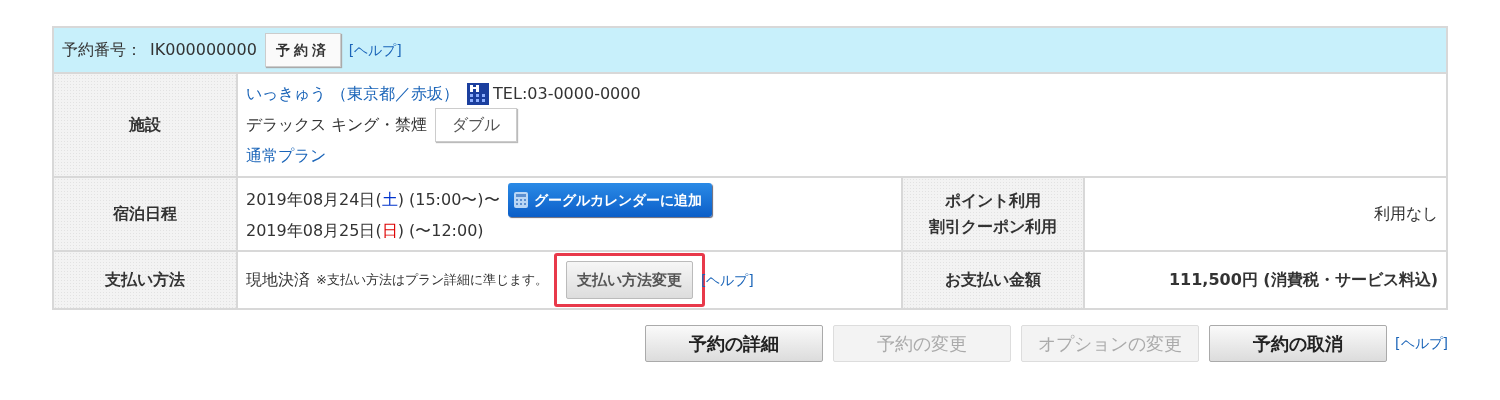 This screenshot has width=1500, height=400. Describe the element at coordinates (1265, 280) in the screenshot. I see `amount-value: 111,500円 (消費税・サービス料込)` at that location.